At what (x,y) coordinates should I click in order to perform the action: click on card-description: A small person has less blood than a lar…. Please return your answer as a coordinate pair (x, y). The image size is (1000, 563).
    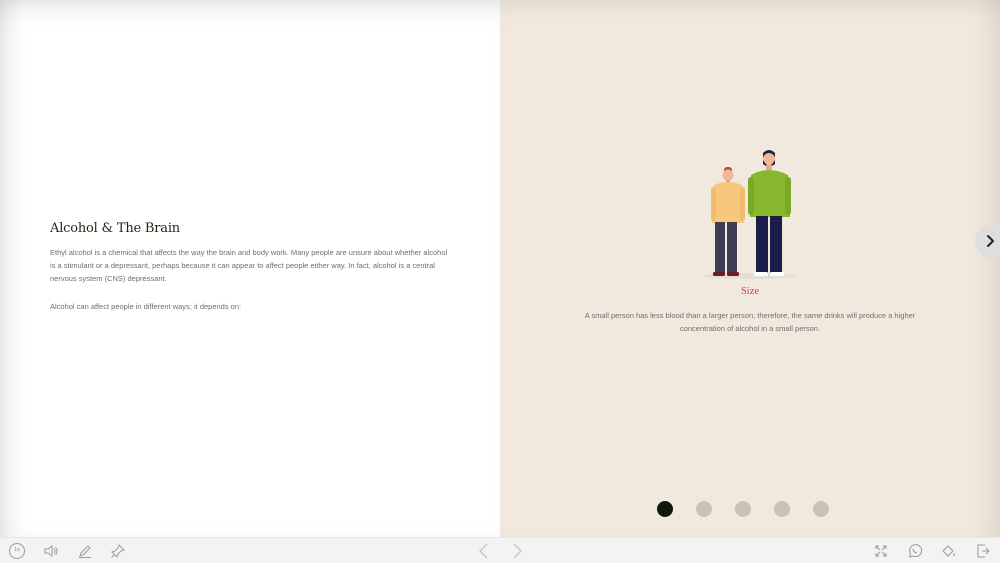
    Looking at the image, I should click on (750, 322).